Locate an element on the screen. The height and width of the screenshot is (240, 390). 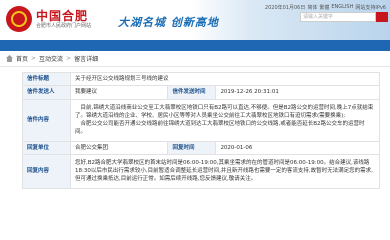
reply-time: 2020-01-06 is located at coordinates (297, 147).